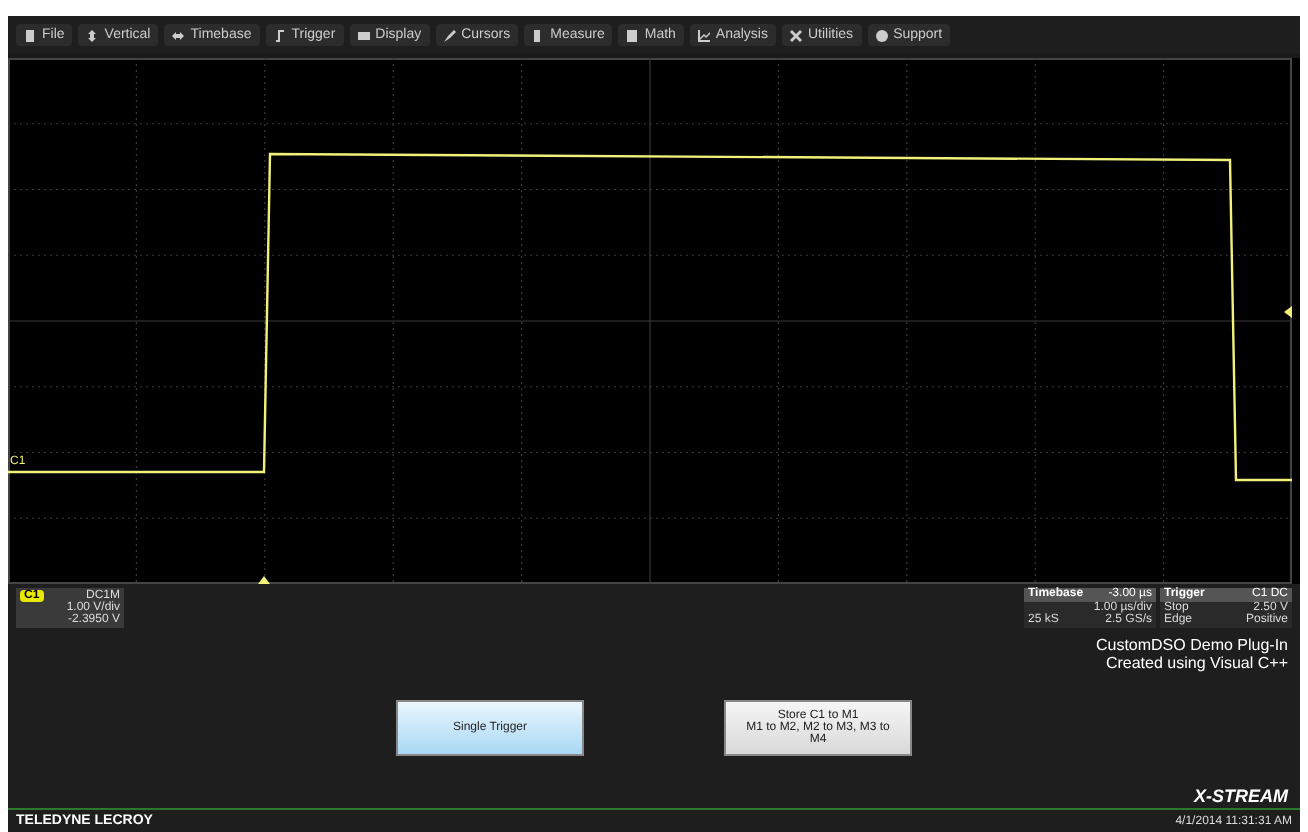 This screenshot has height=832, width=1308. I want to click on trigger-level-icon, so click(1288, 312).